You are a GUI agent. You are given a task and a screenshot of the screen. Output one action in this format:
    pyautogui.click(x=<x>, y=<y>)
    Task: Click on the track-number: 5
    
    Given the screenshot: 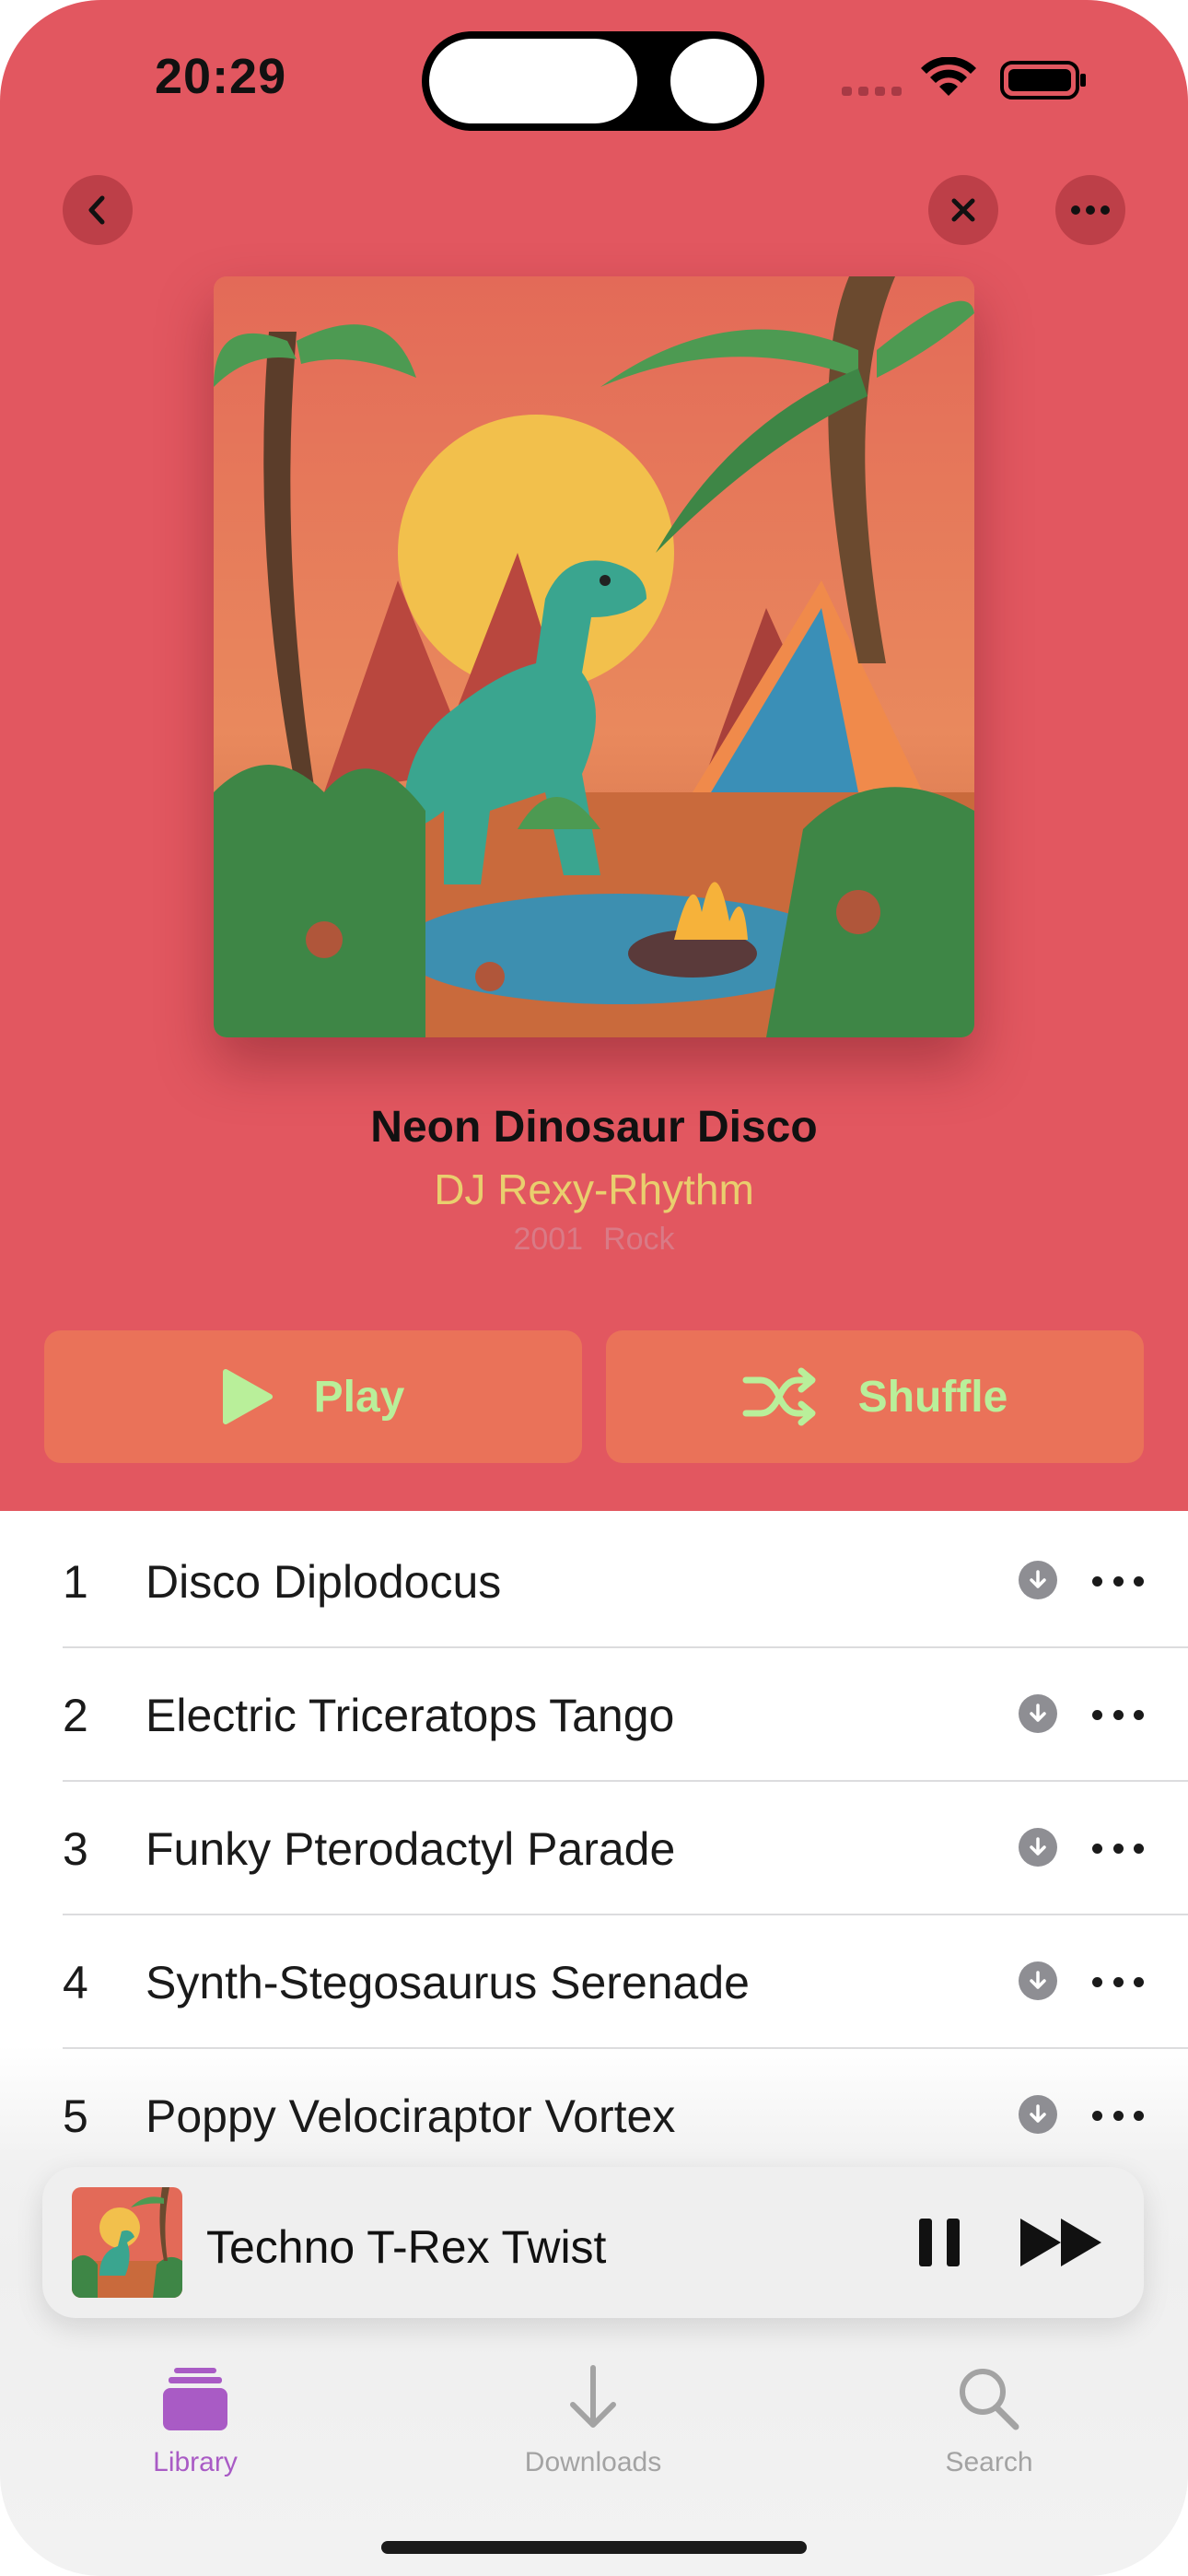 What is the action you would take?
    pyautogui.click(x=76, y=2116)
    